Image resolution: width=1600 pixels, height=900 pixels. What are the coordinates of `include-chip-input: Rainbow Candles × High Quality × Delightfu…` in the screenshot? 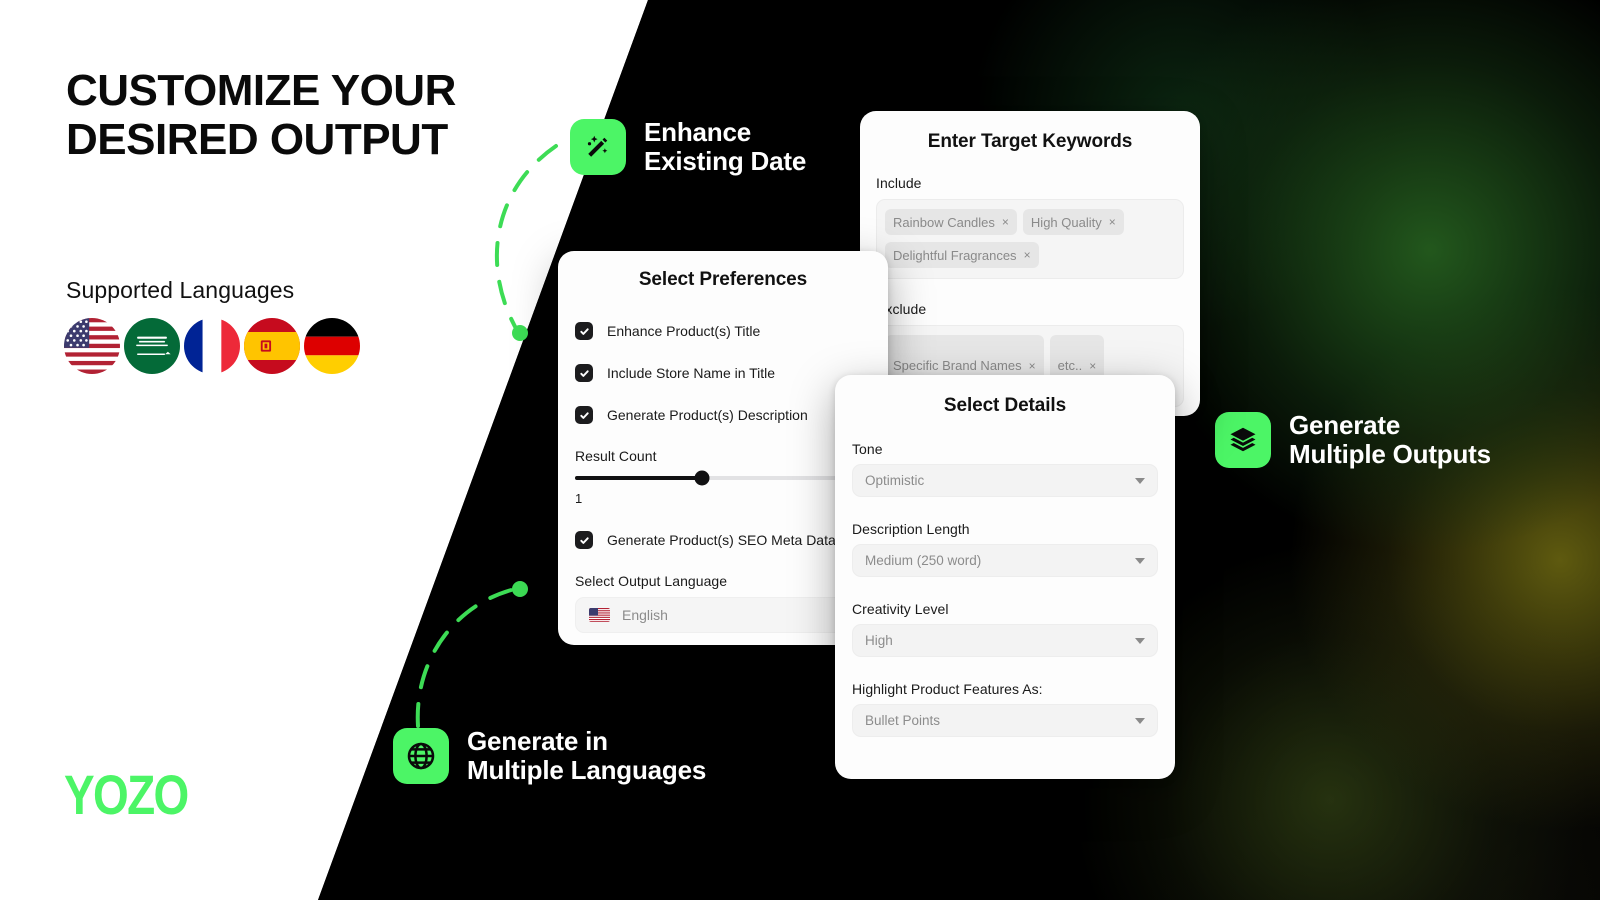 It's located at (1030, 239).